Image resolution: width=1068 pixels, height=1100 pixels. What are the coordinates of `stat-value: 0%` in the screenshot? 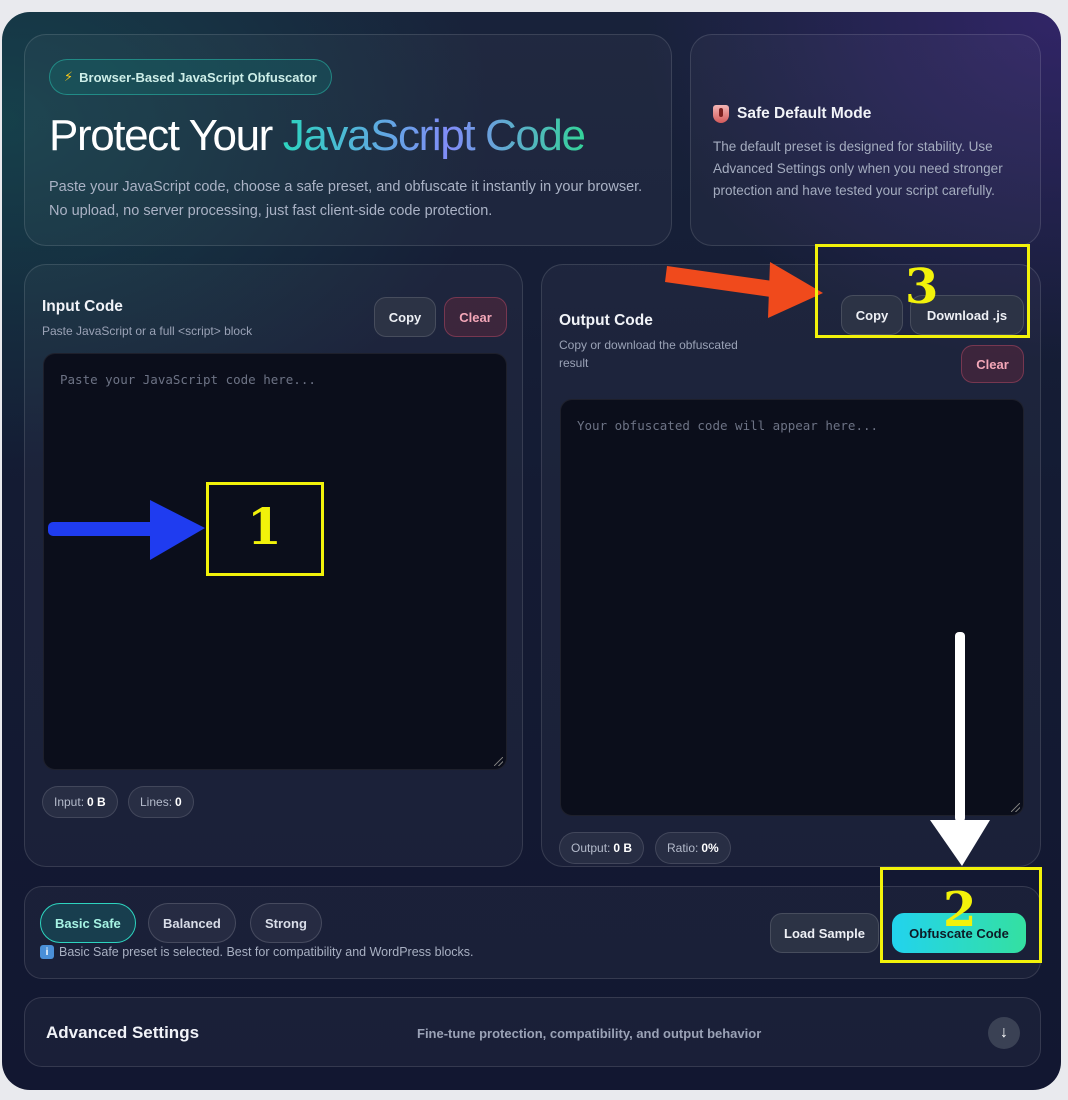 It's located at (710, 848).